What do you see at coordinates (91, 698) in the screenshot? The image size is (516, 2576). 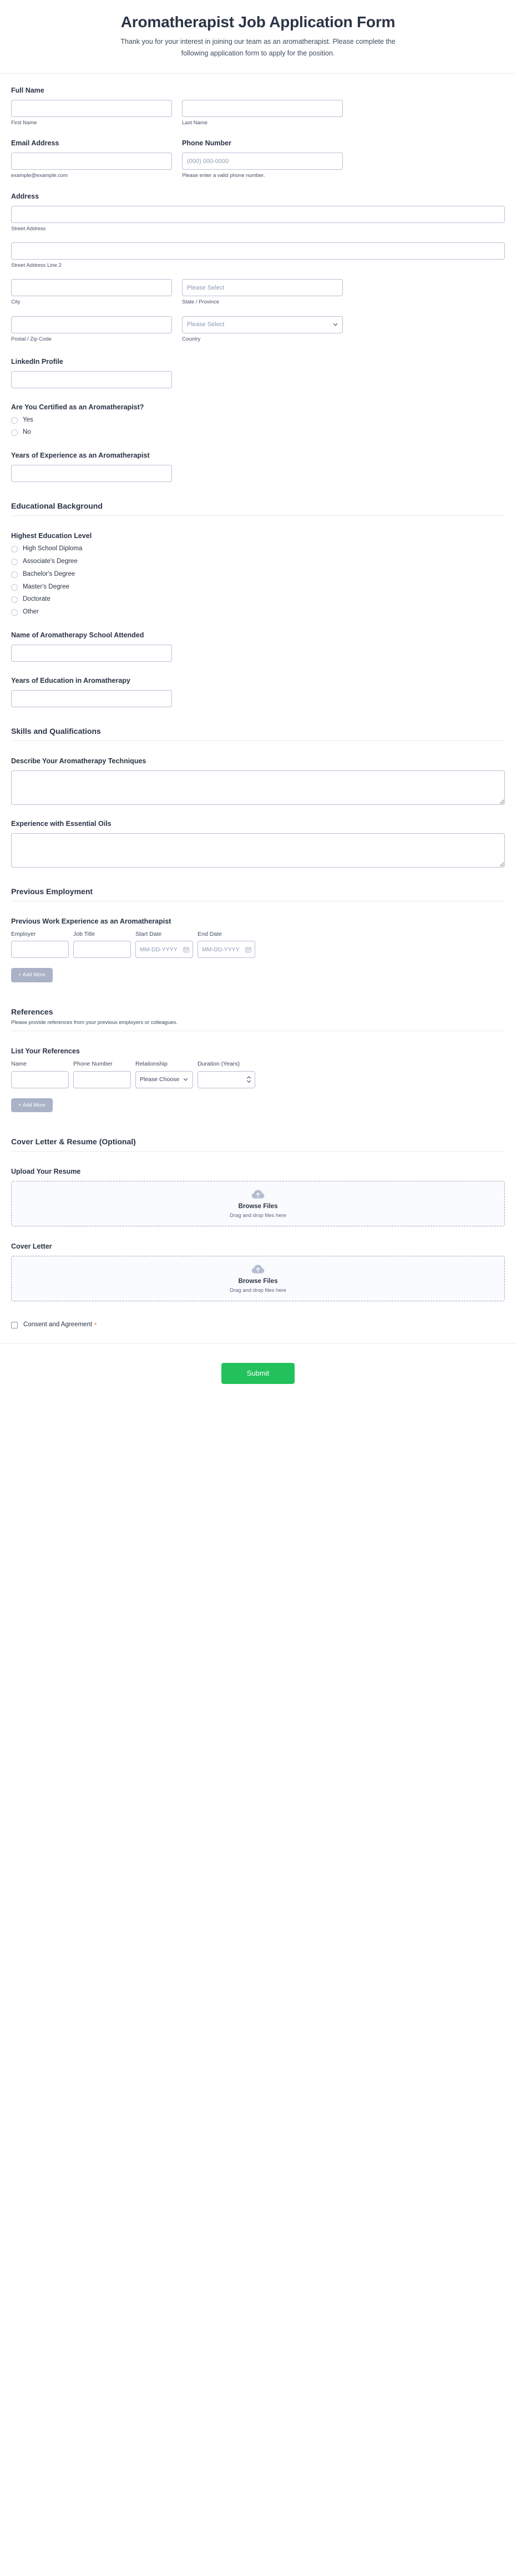 I see `years-education-input` at bounding box center [91, 698].